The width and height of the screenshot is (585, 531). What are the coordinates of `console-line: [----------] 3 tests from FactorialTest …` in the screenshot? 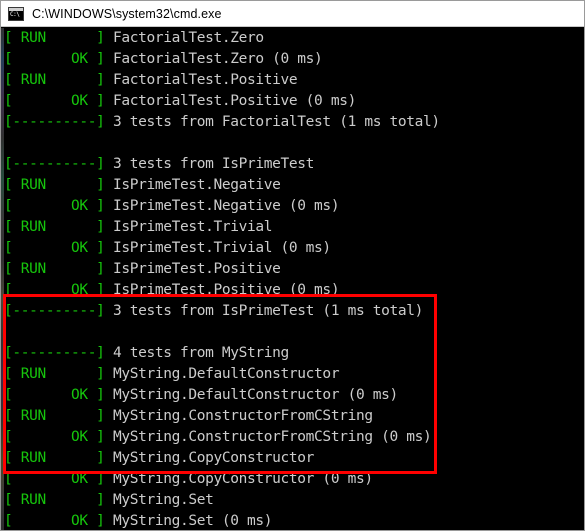 It's located at (294, 122).